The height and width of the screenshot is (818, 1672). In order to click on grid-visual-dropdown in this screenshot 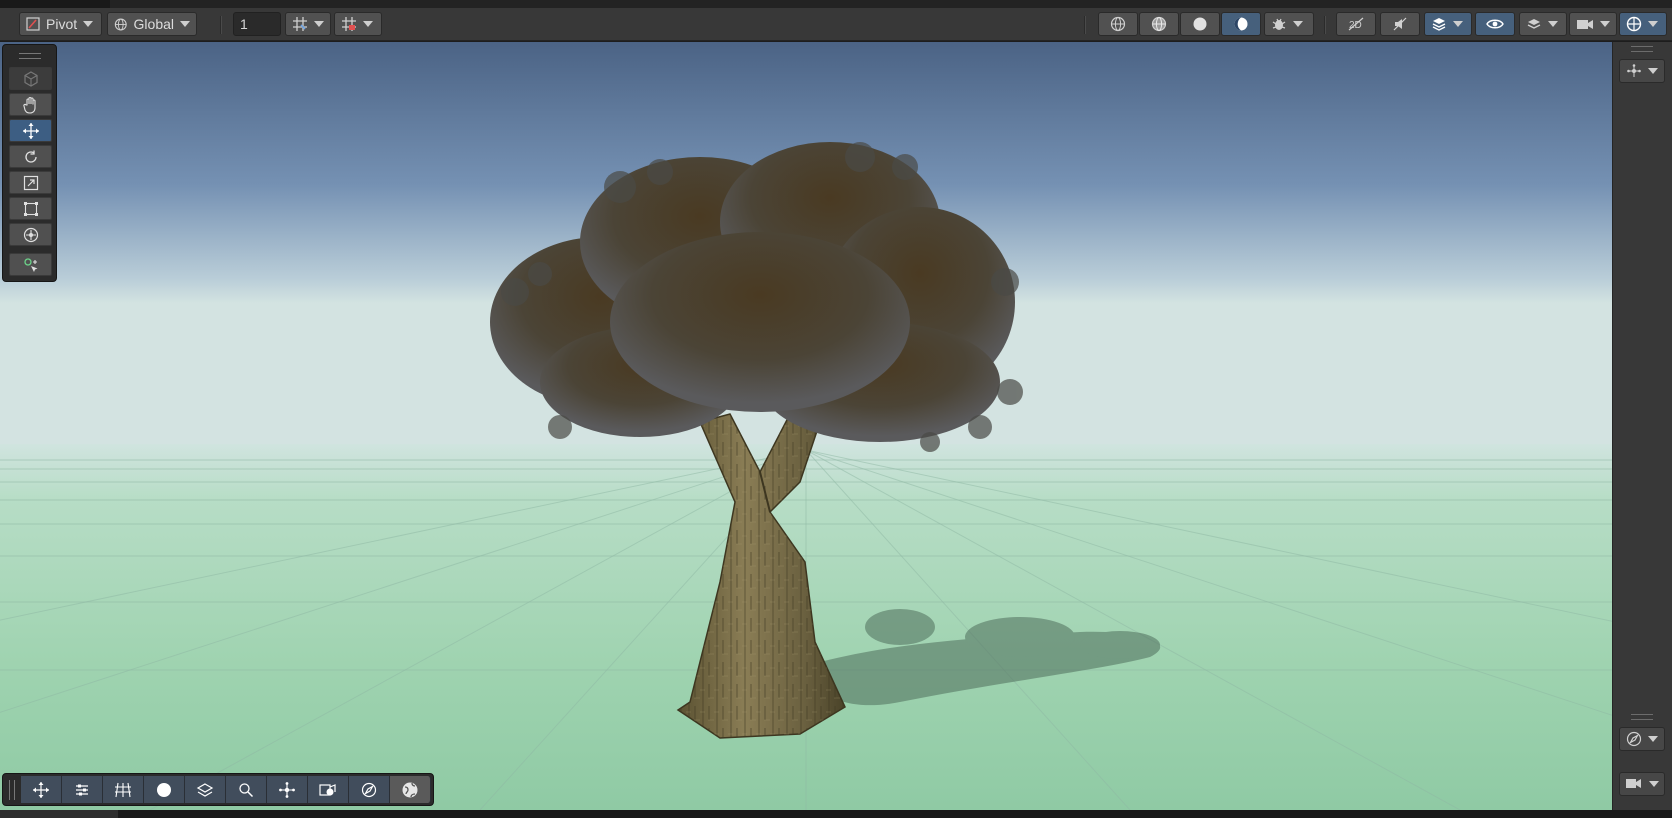, I will do `click(308, 24)`.